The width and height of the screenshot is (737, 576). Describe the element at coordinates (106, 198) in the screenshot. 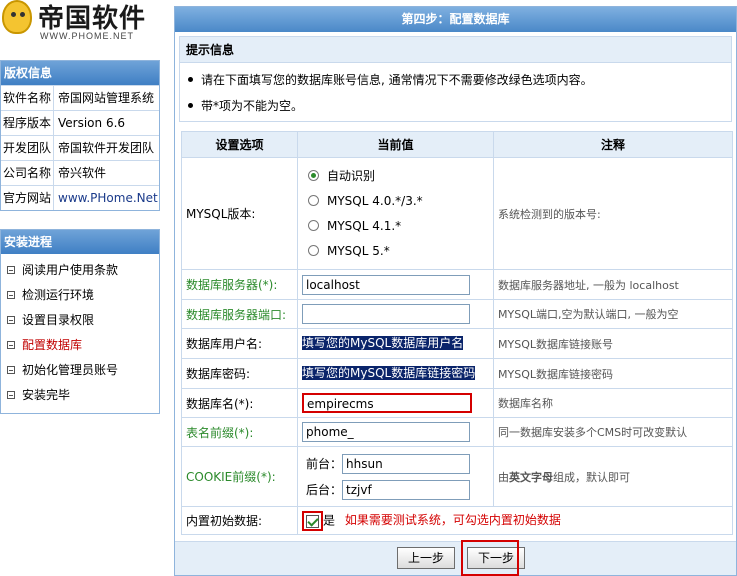

I see `official-site-link: www.PHome.Net` at that location.